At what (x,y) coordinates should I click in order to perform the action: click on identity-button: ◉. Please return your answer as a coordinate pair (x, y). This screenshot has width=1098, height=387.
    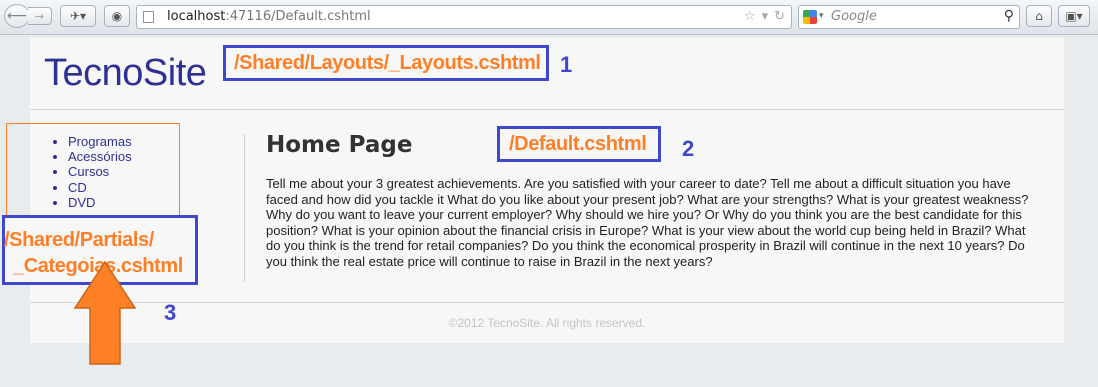
    Looking at the image, I should click on (117, 16).